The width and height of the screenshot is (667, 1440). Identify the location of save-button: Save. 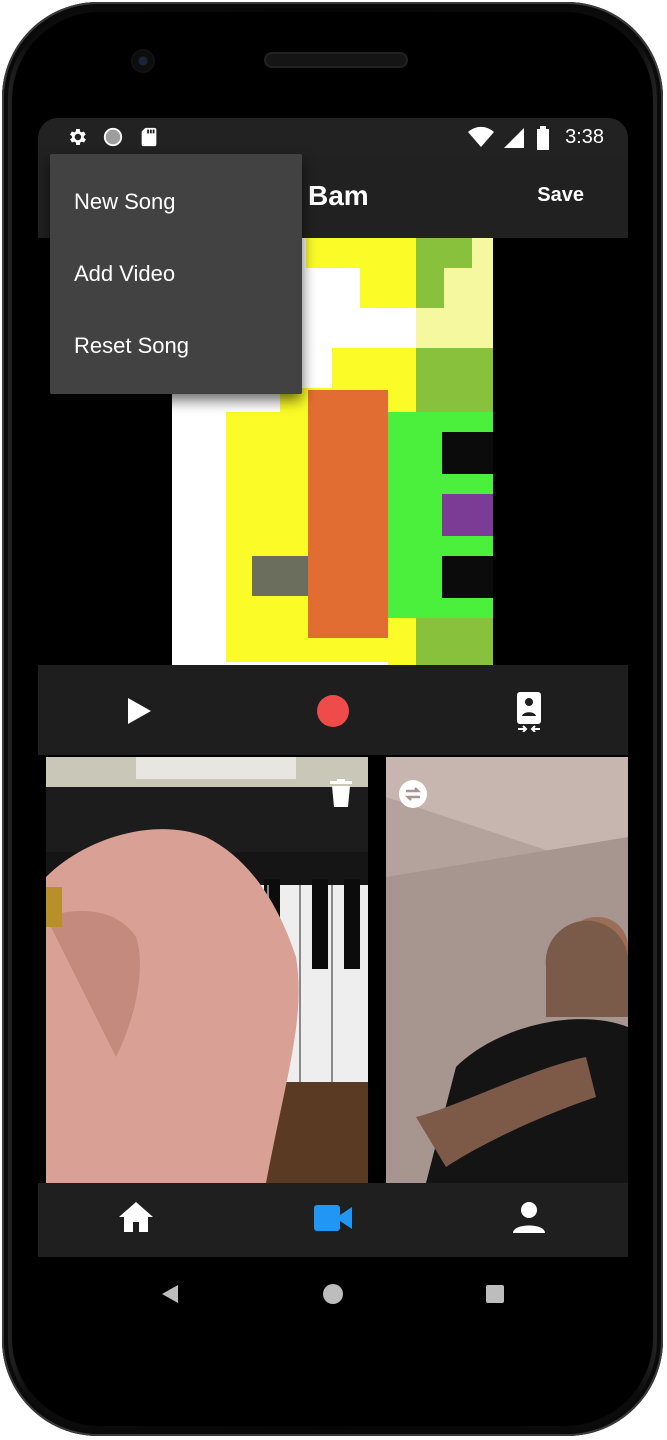
(560, 195).